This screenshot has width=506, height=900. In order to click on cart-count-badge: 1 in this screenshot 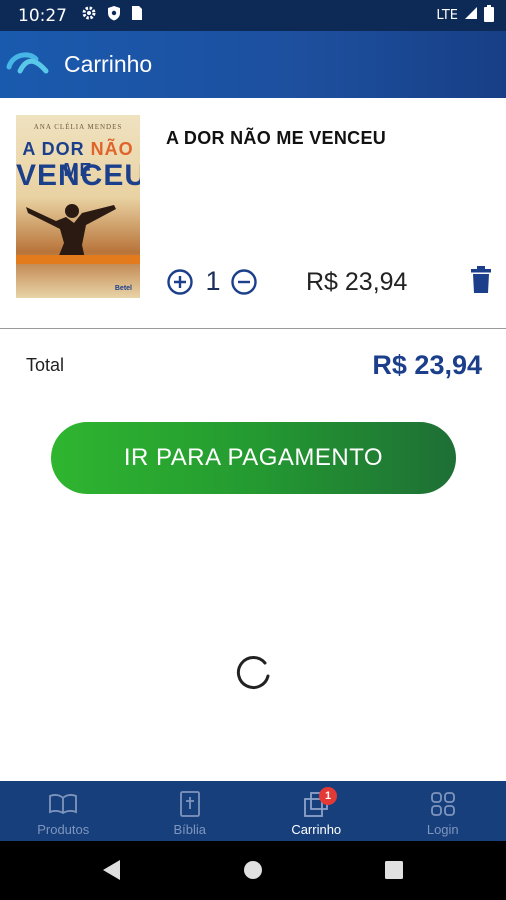, I will do `click(328, 796)`.